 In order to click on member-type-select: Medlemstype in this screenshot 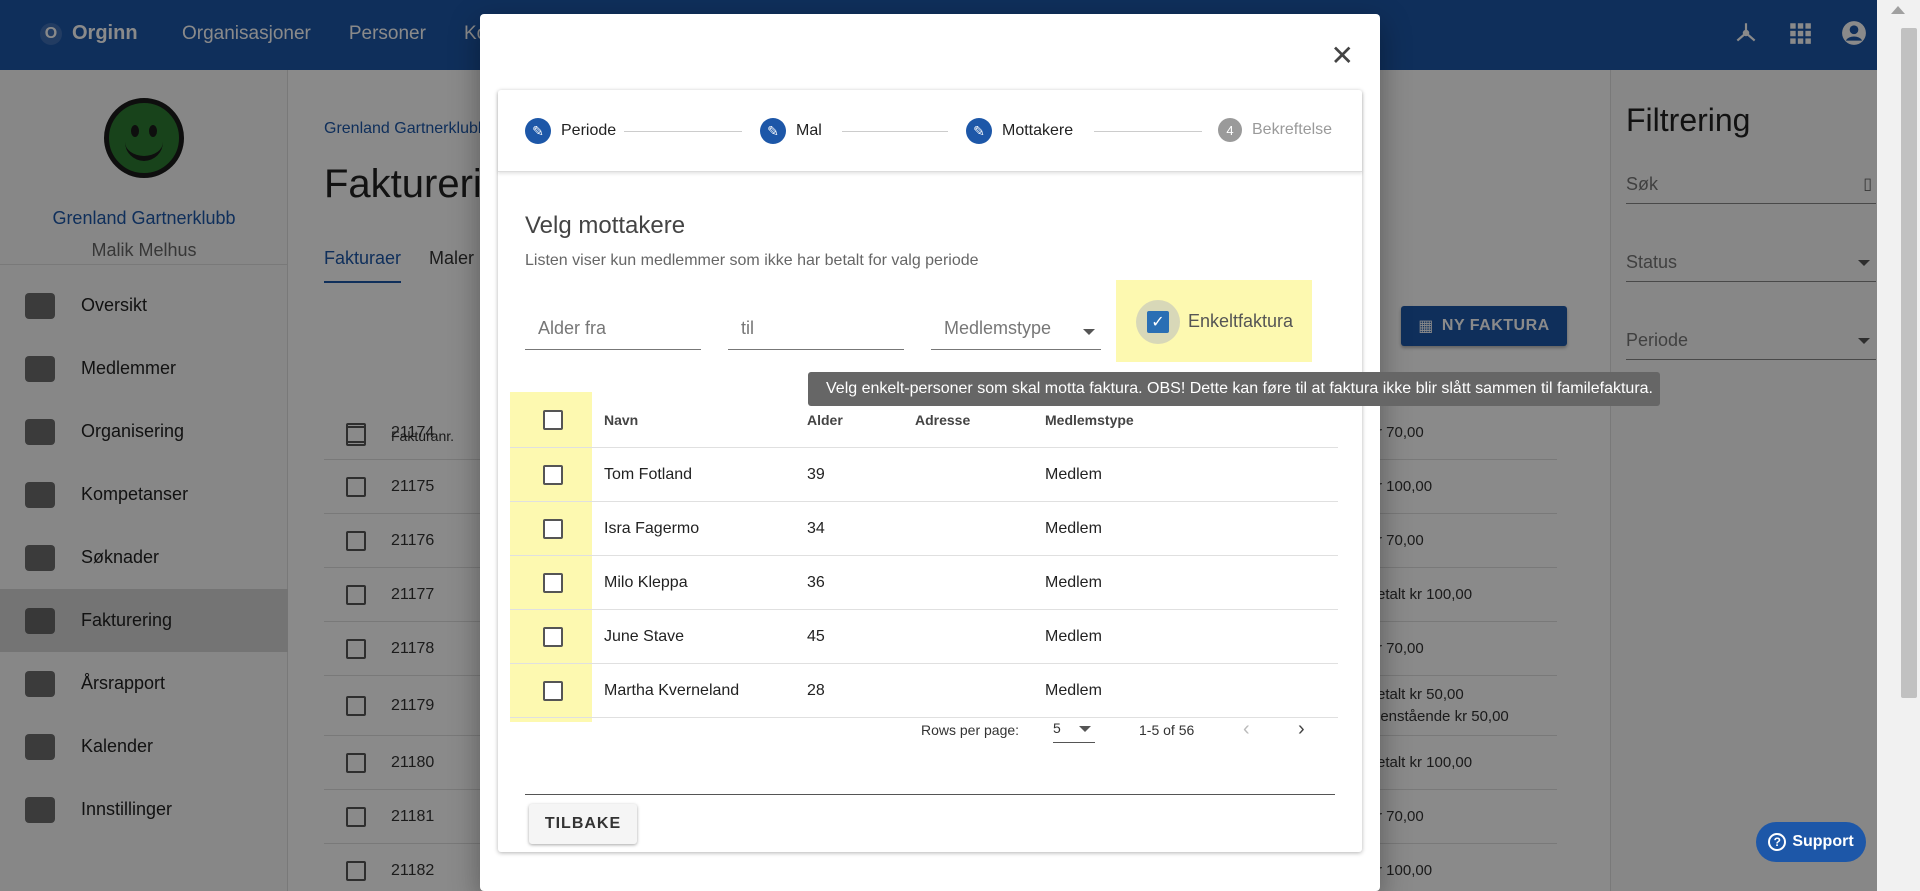, I will do `click(1016, 330)`.